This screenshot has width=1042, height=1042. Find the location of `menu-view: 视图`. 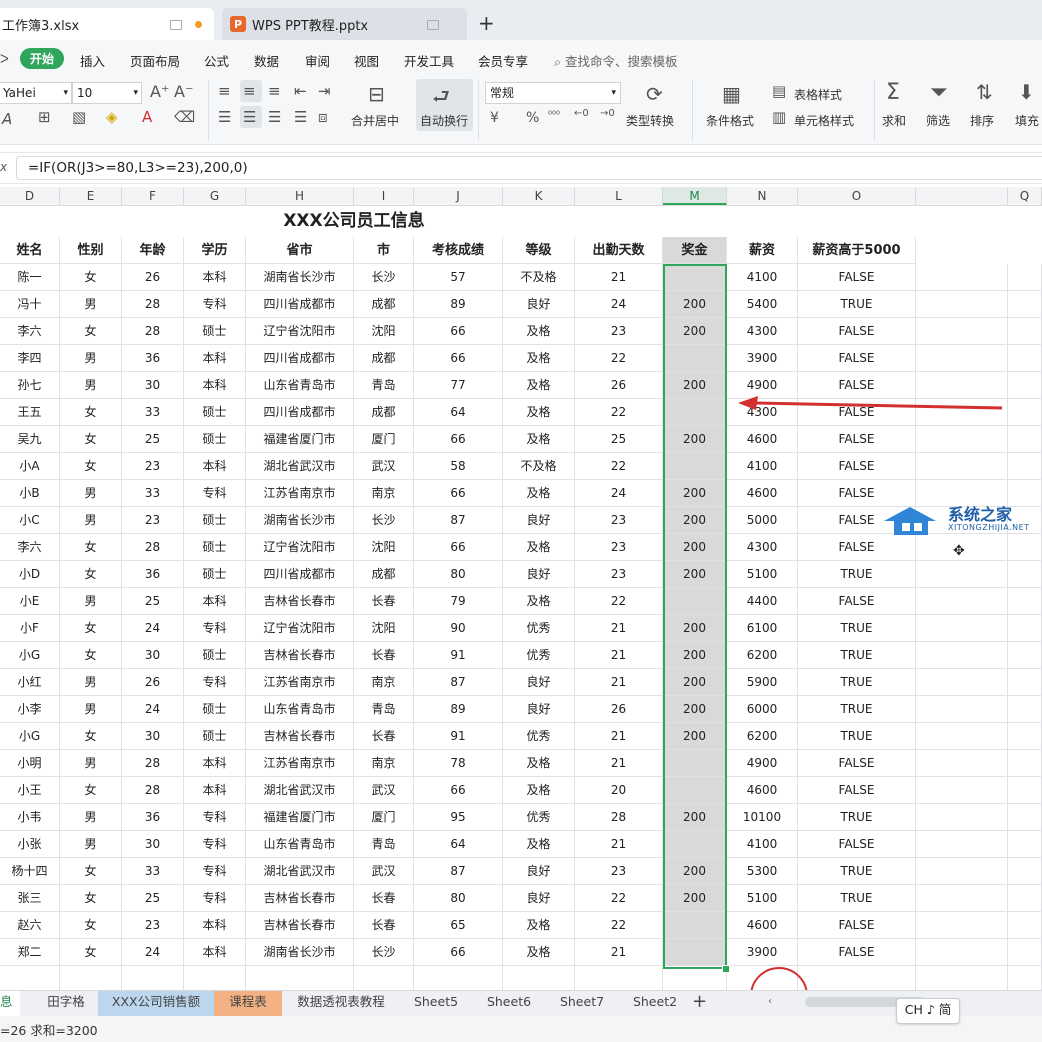

menu-view: 视图 is located at coordinates (366, 60).